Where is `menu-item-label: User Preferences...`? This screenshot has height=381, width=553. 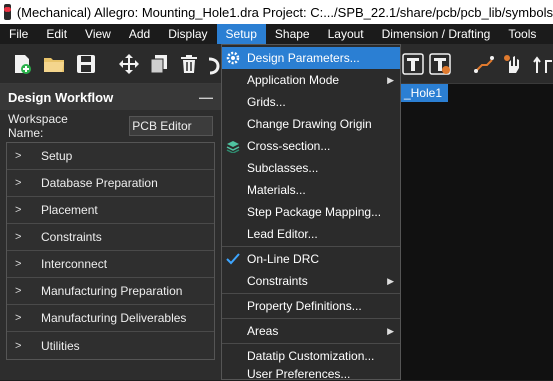 menu-item-label: User Preferences... is located at coordinates (299, 374).